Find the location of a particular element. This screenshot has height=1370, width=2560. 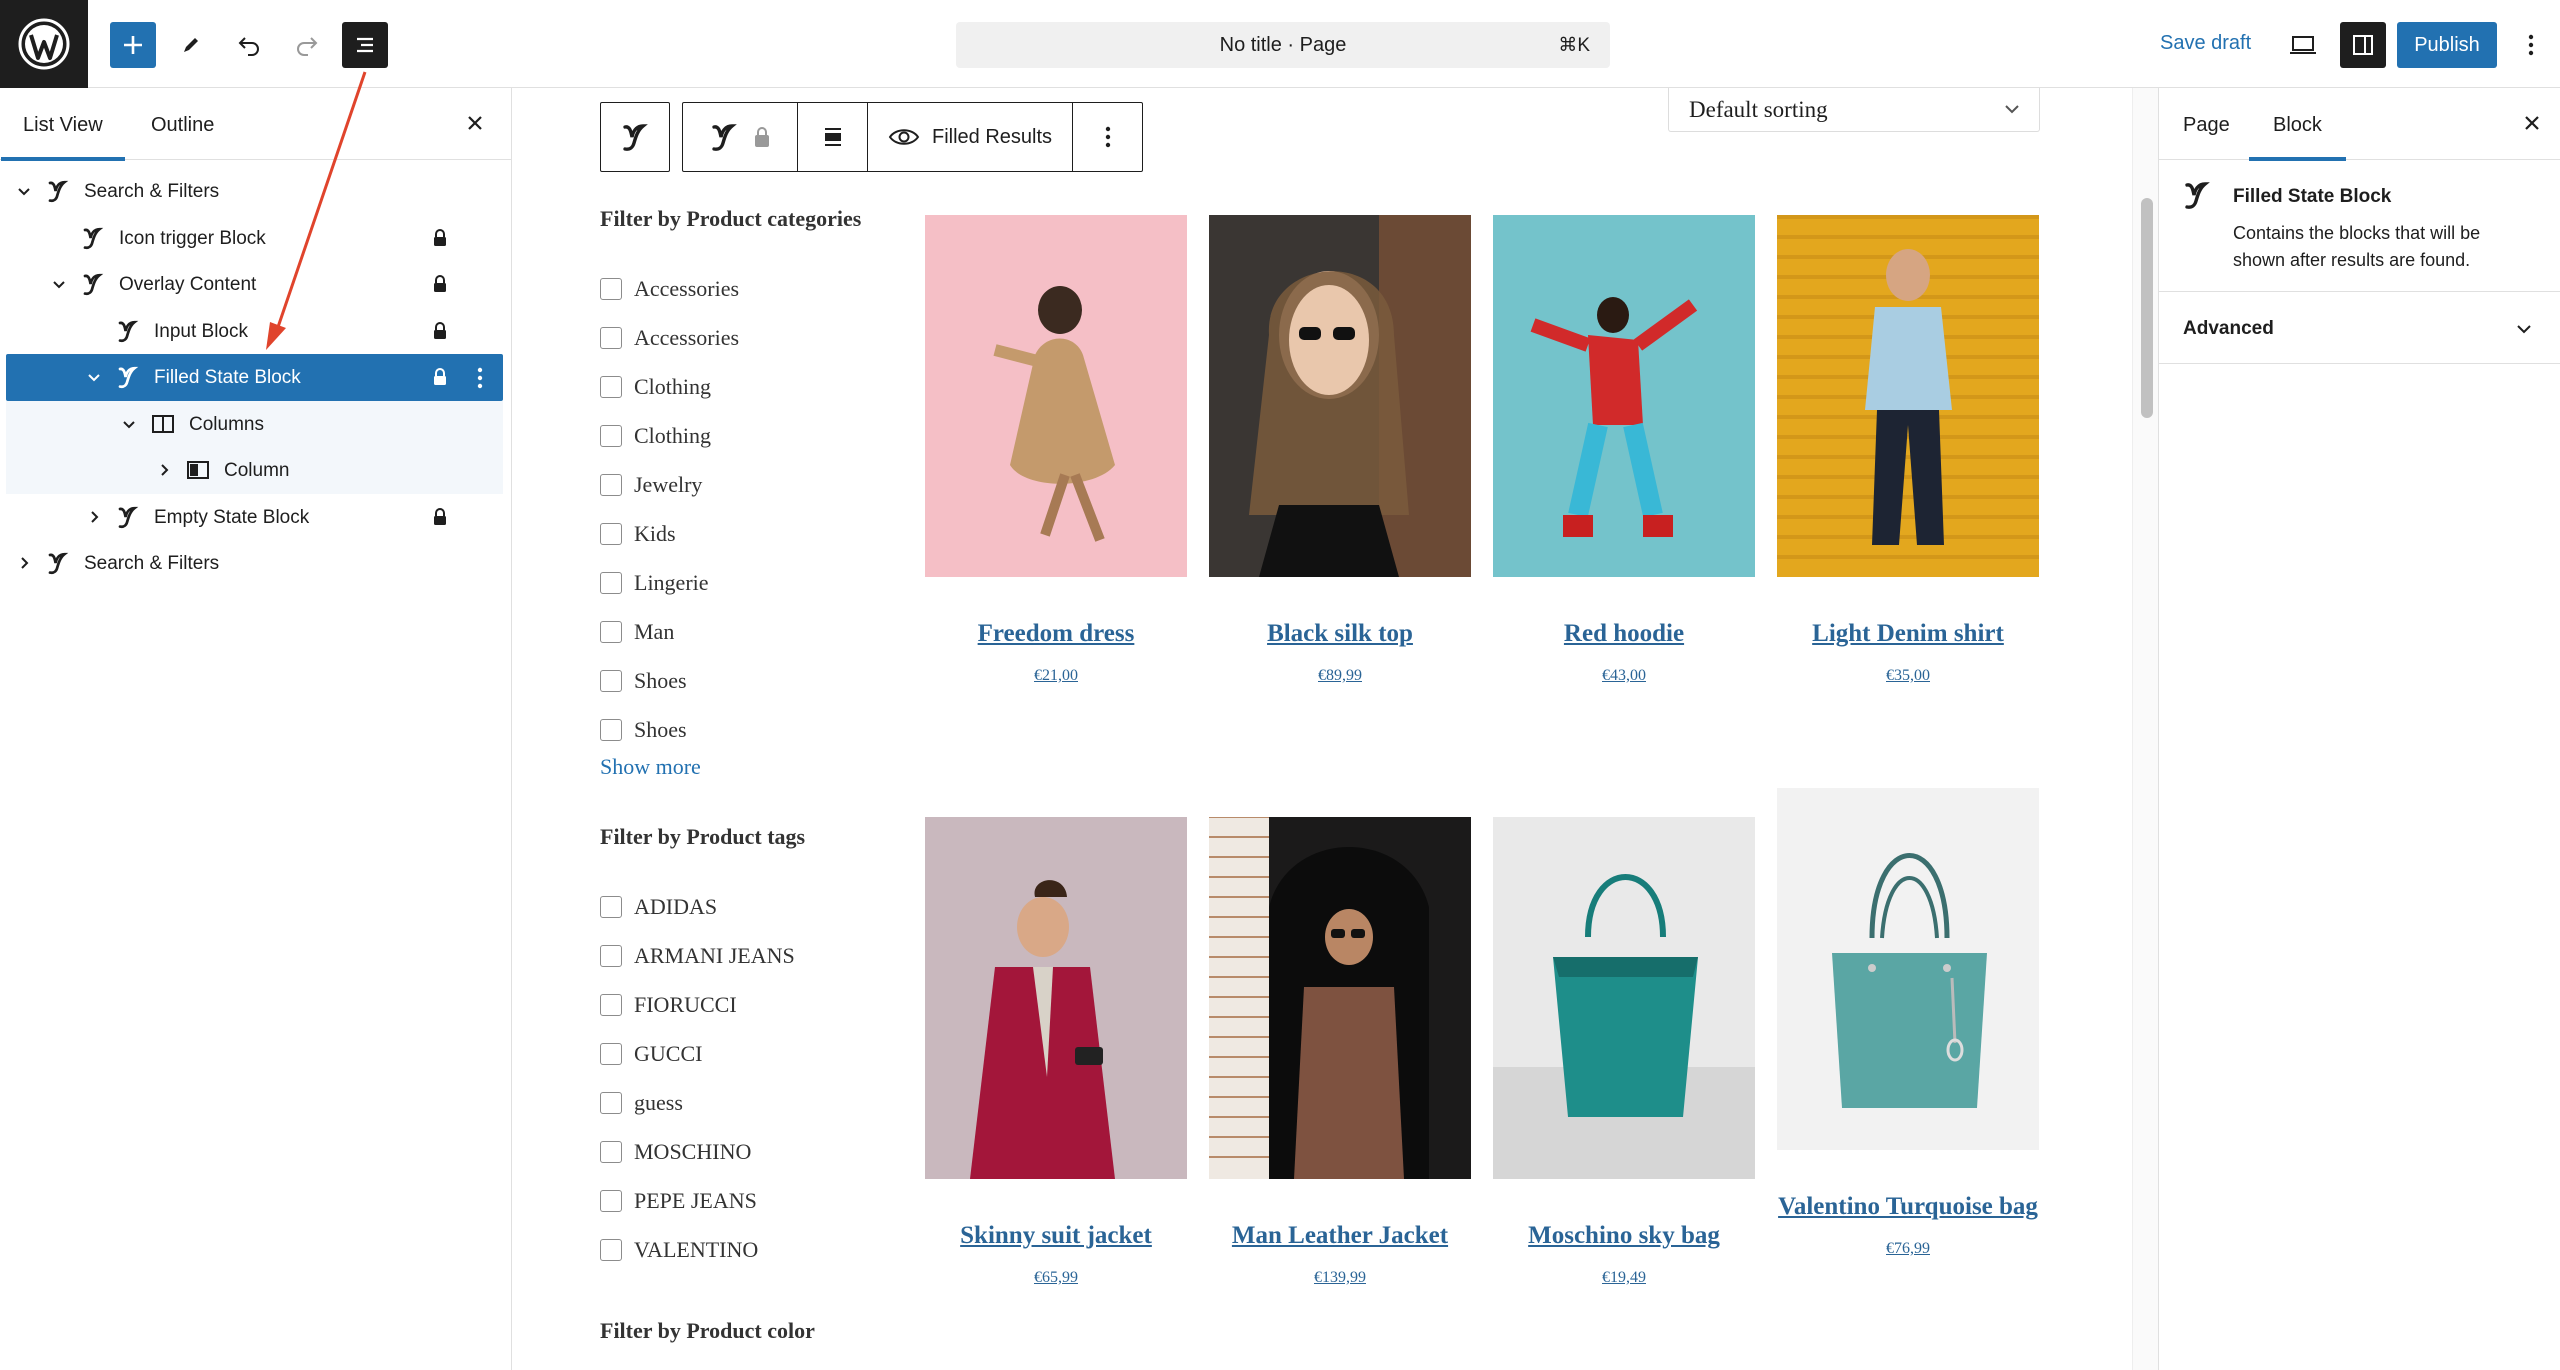

add-block-button is located at coordinates (133, 45).